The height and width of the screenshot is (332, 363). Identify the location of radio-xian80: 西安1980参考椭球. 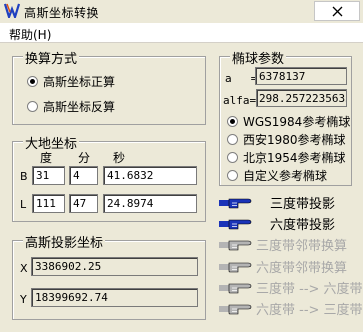
(286, 139).